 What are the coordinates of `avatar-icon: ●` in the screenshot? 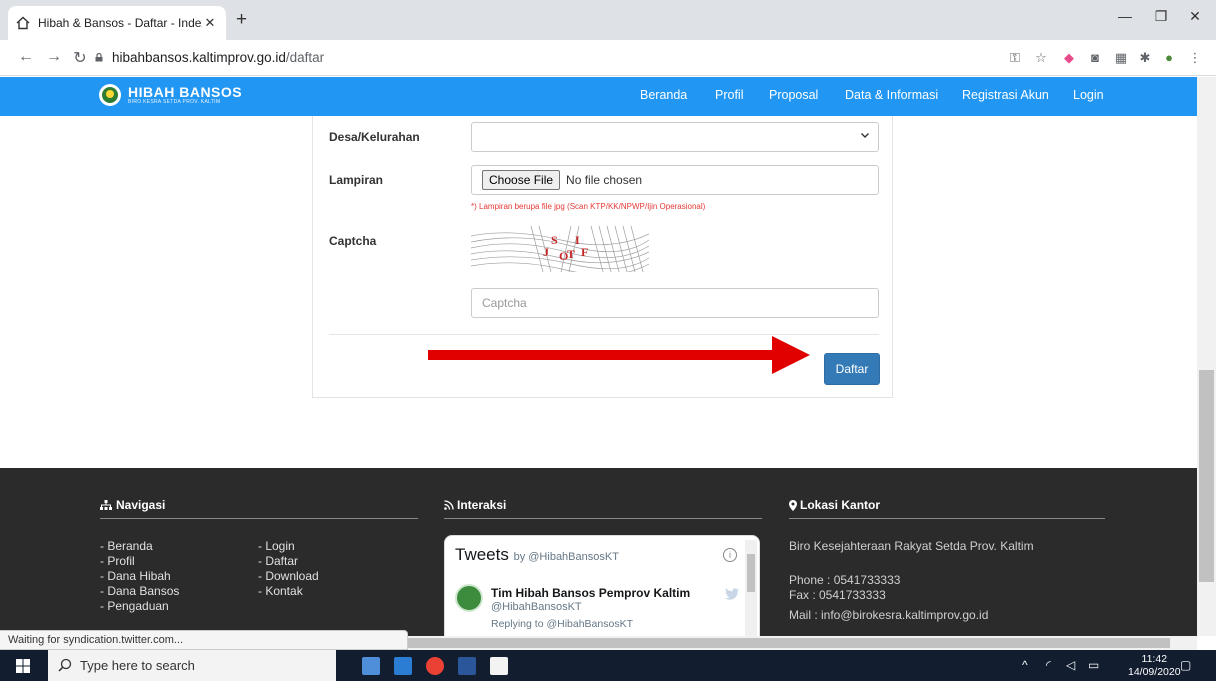 It's located at (1169, 57).